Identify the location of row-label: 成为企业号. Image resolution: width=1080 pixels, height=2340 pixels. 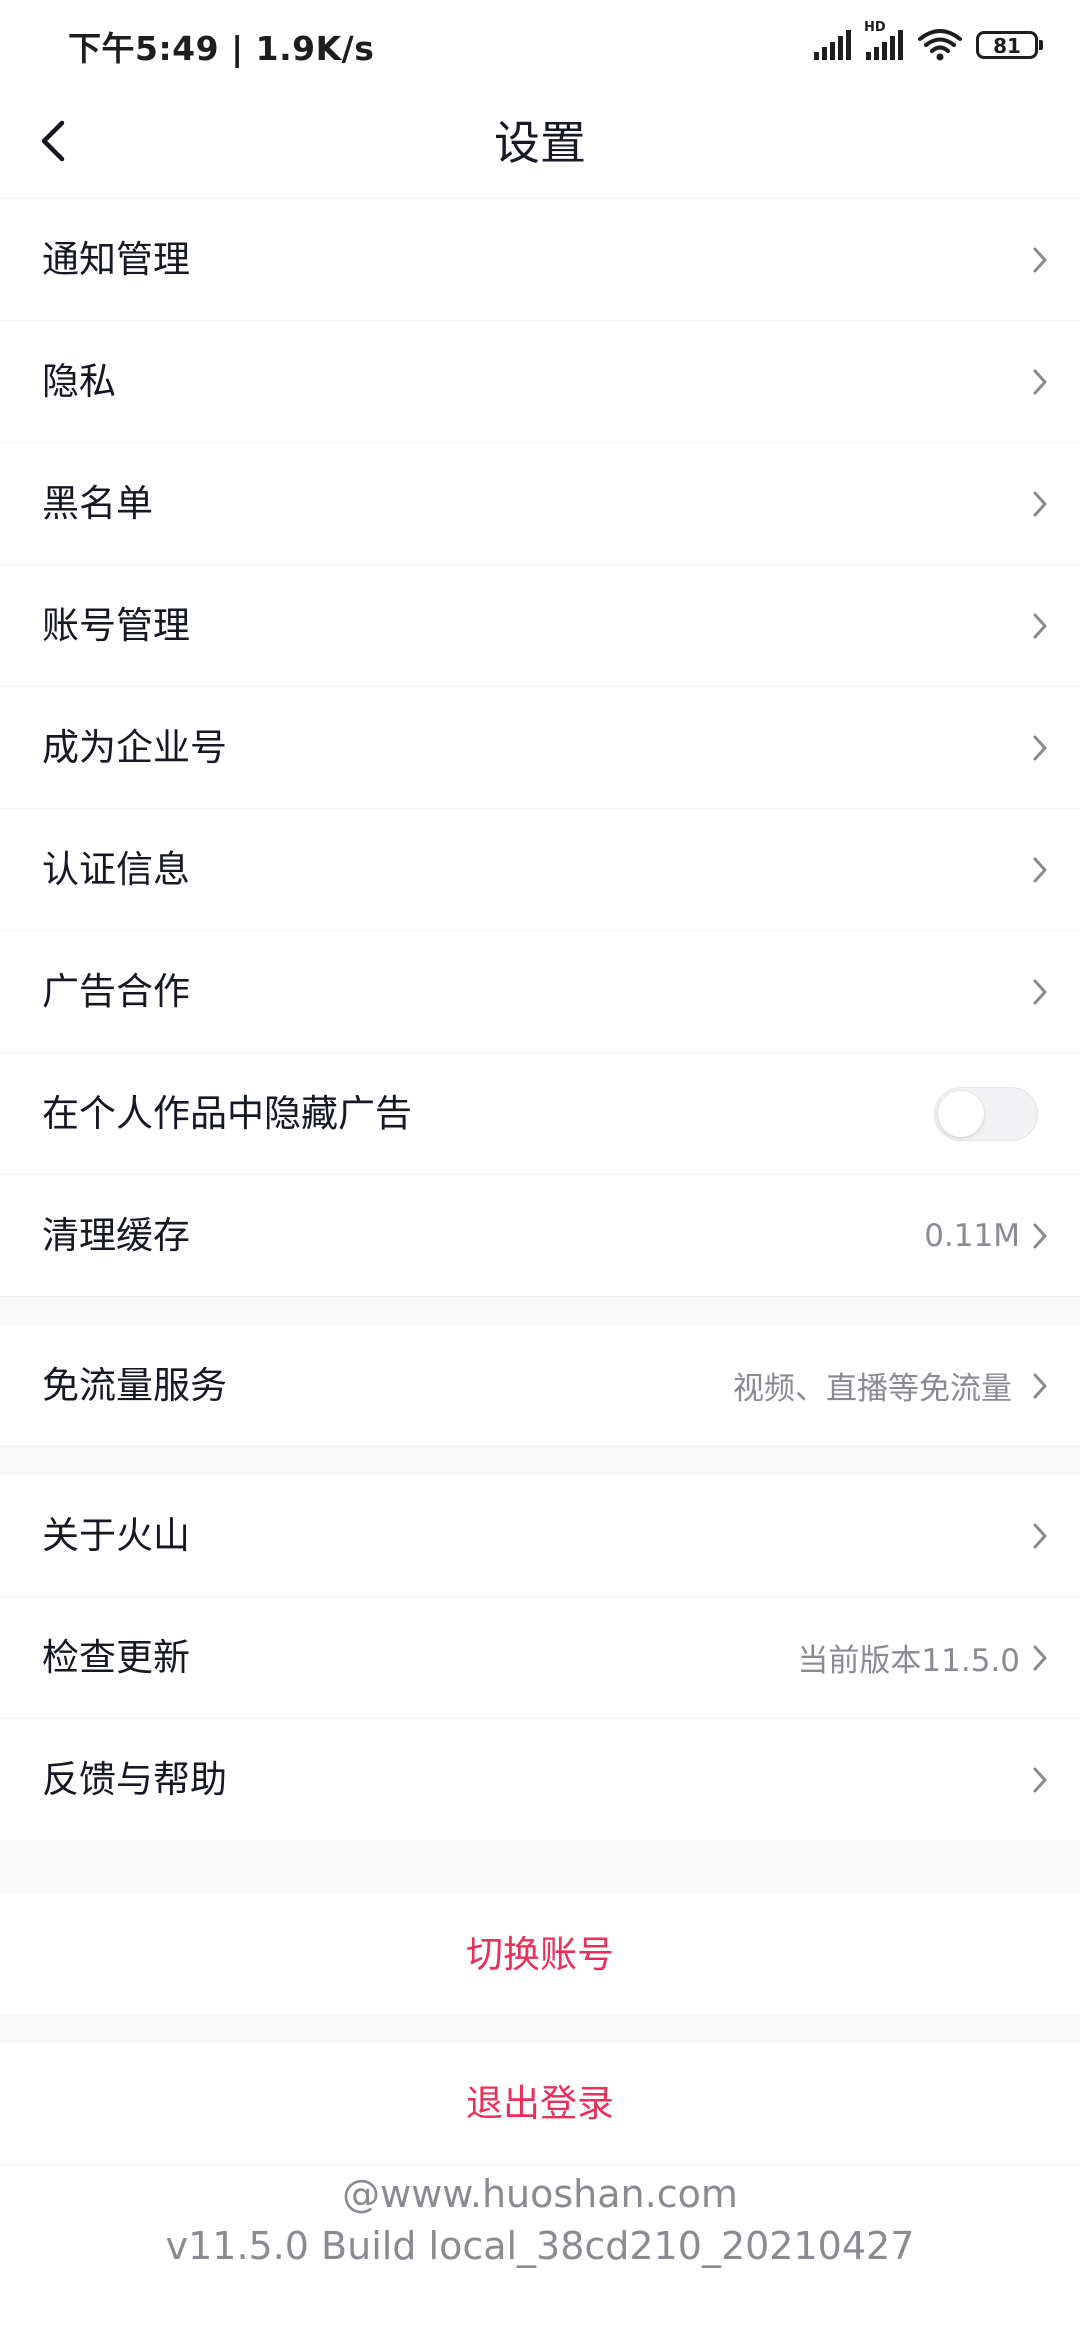
(134, 747).